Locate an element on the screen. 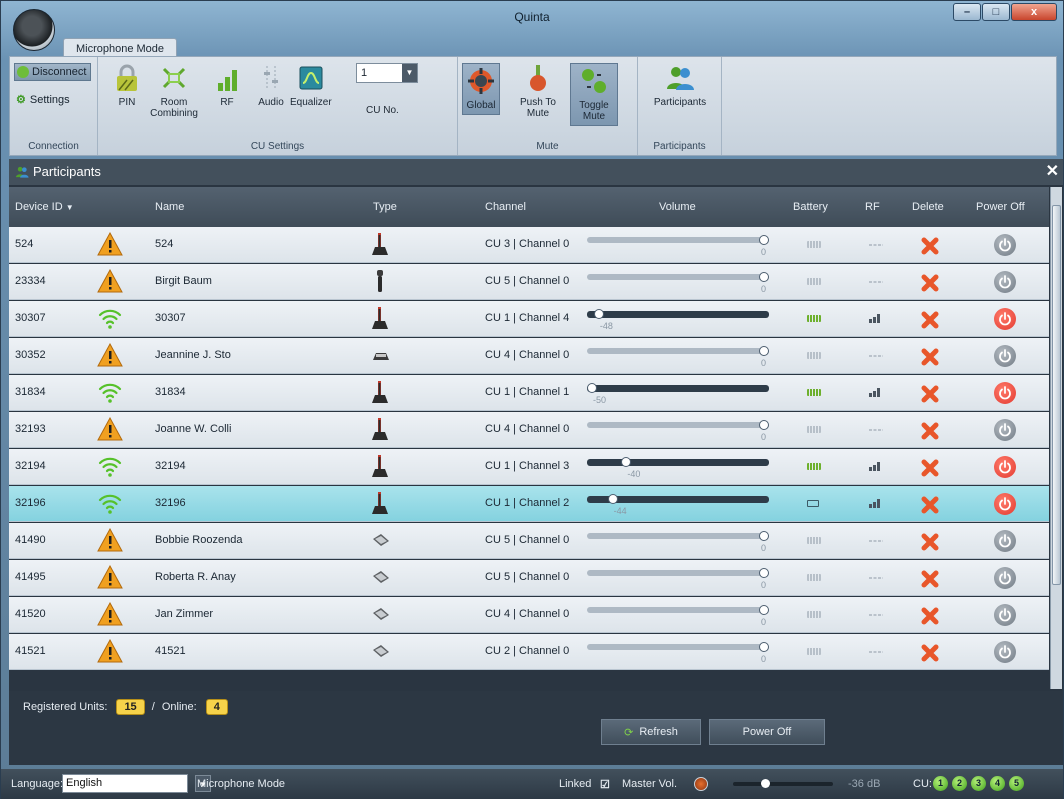 This screenshot has height=799, width=1064. table-row: 32193 Joanne W. Colli CU 4 | Channel 0 0 is located at coordinates (529, 430).